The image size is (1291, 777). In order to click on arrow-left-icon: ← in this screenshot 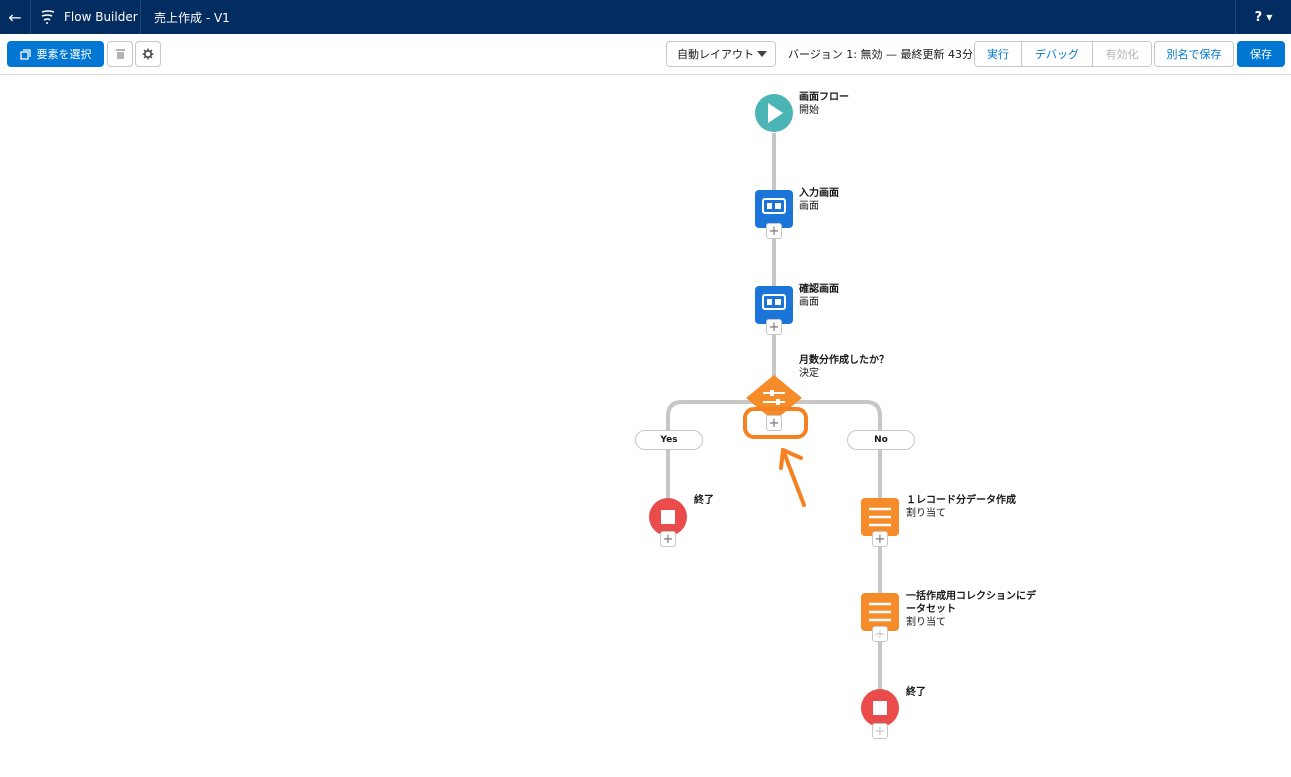, I will do `click(15, 17)`.